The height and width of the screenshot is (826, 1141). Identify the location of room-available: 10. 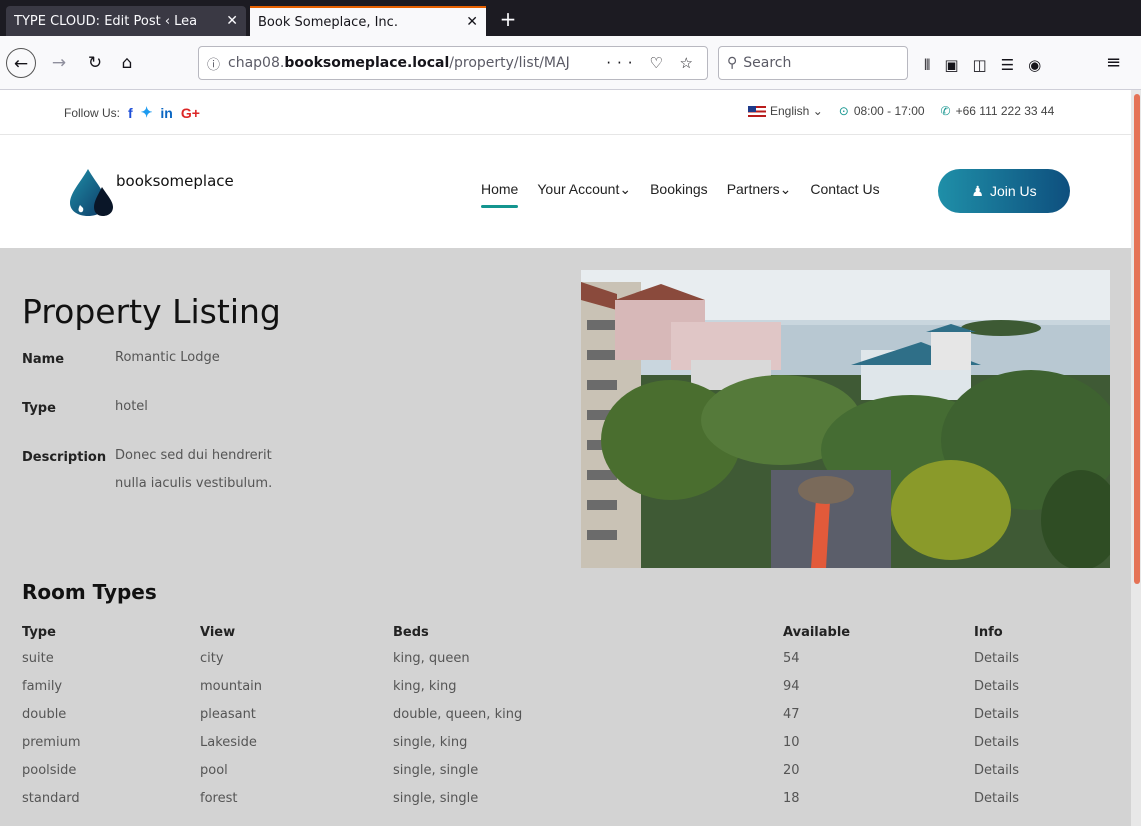
(791, 742).